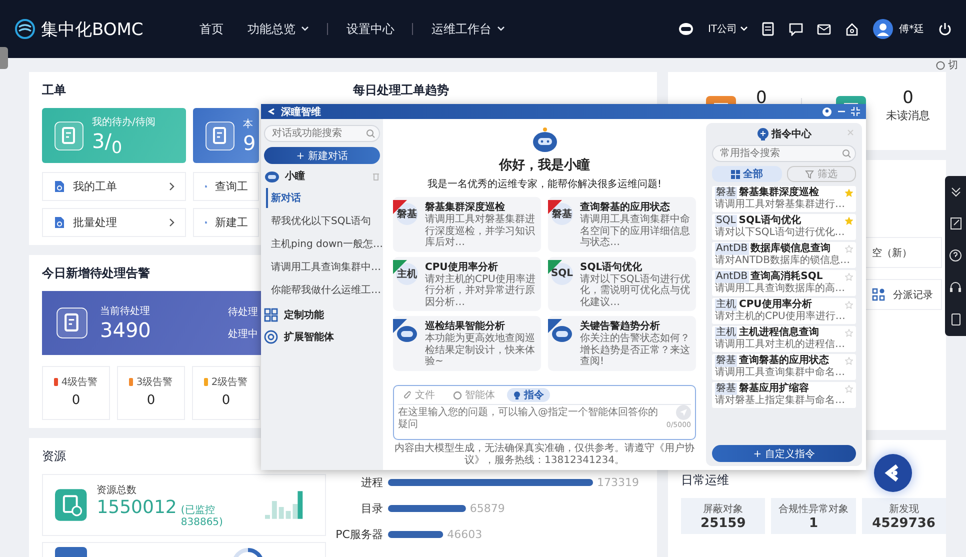  I want to click on user-name: 傅*廷, so click(911, 29).